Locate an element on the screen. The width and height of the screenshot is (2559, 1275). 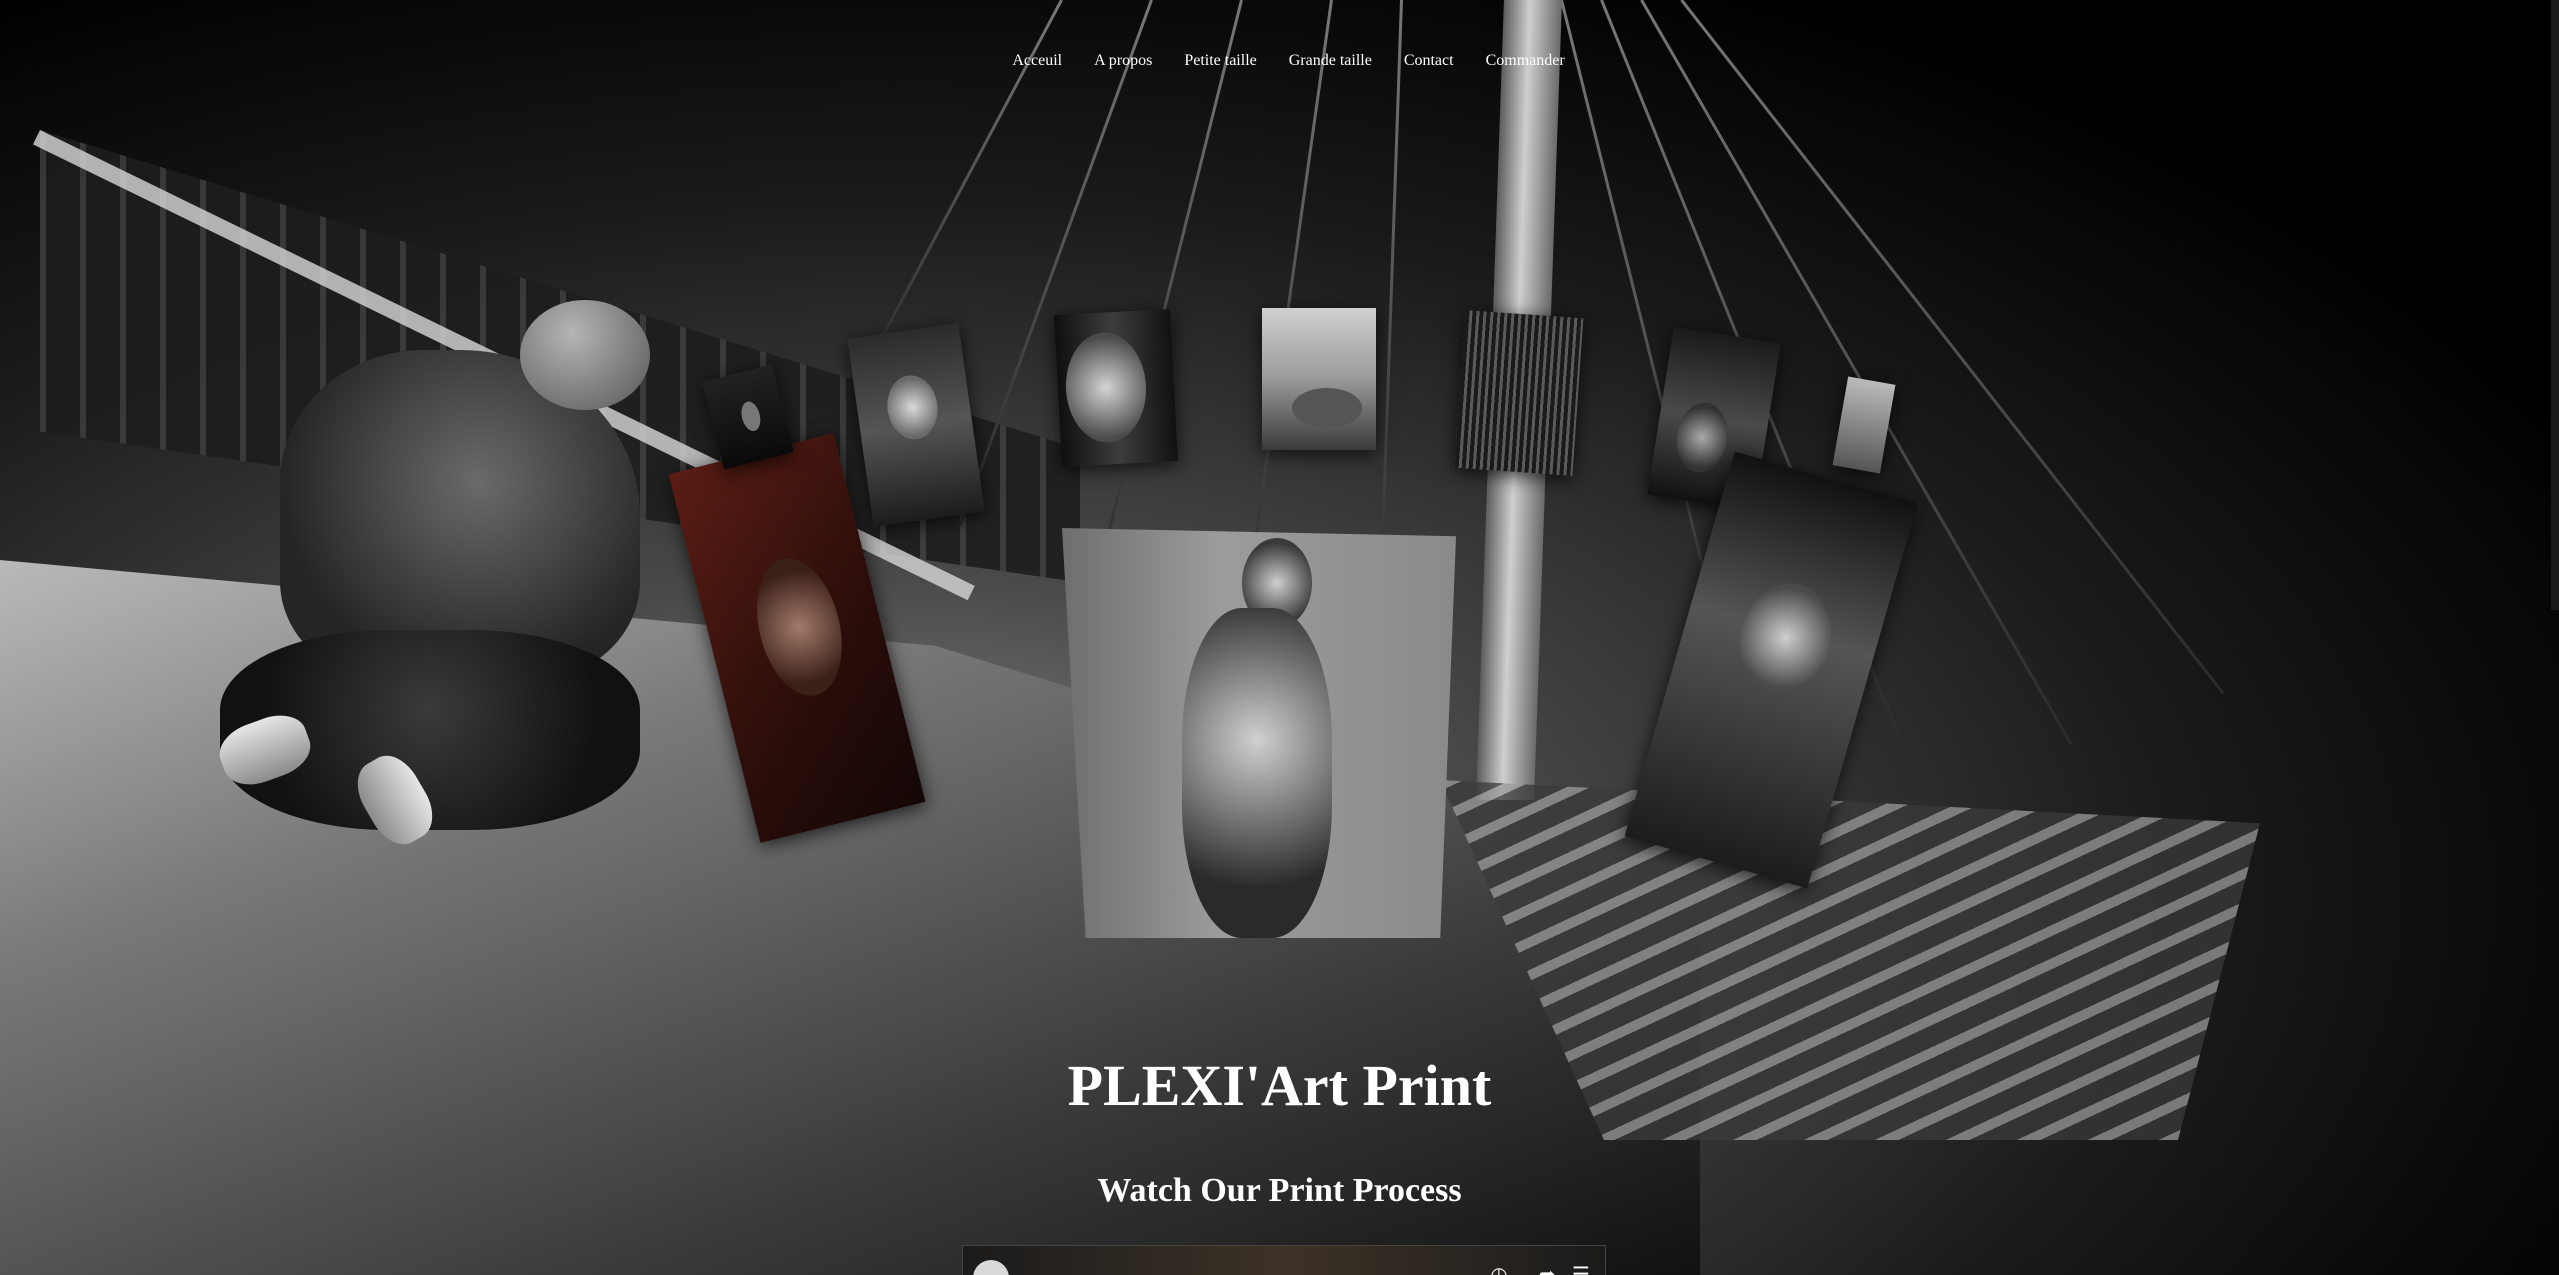
photo-print-man-face is located at coordinates (1116, 388).